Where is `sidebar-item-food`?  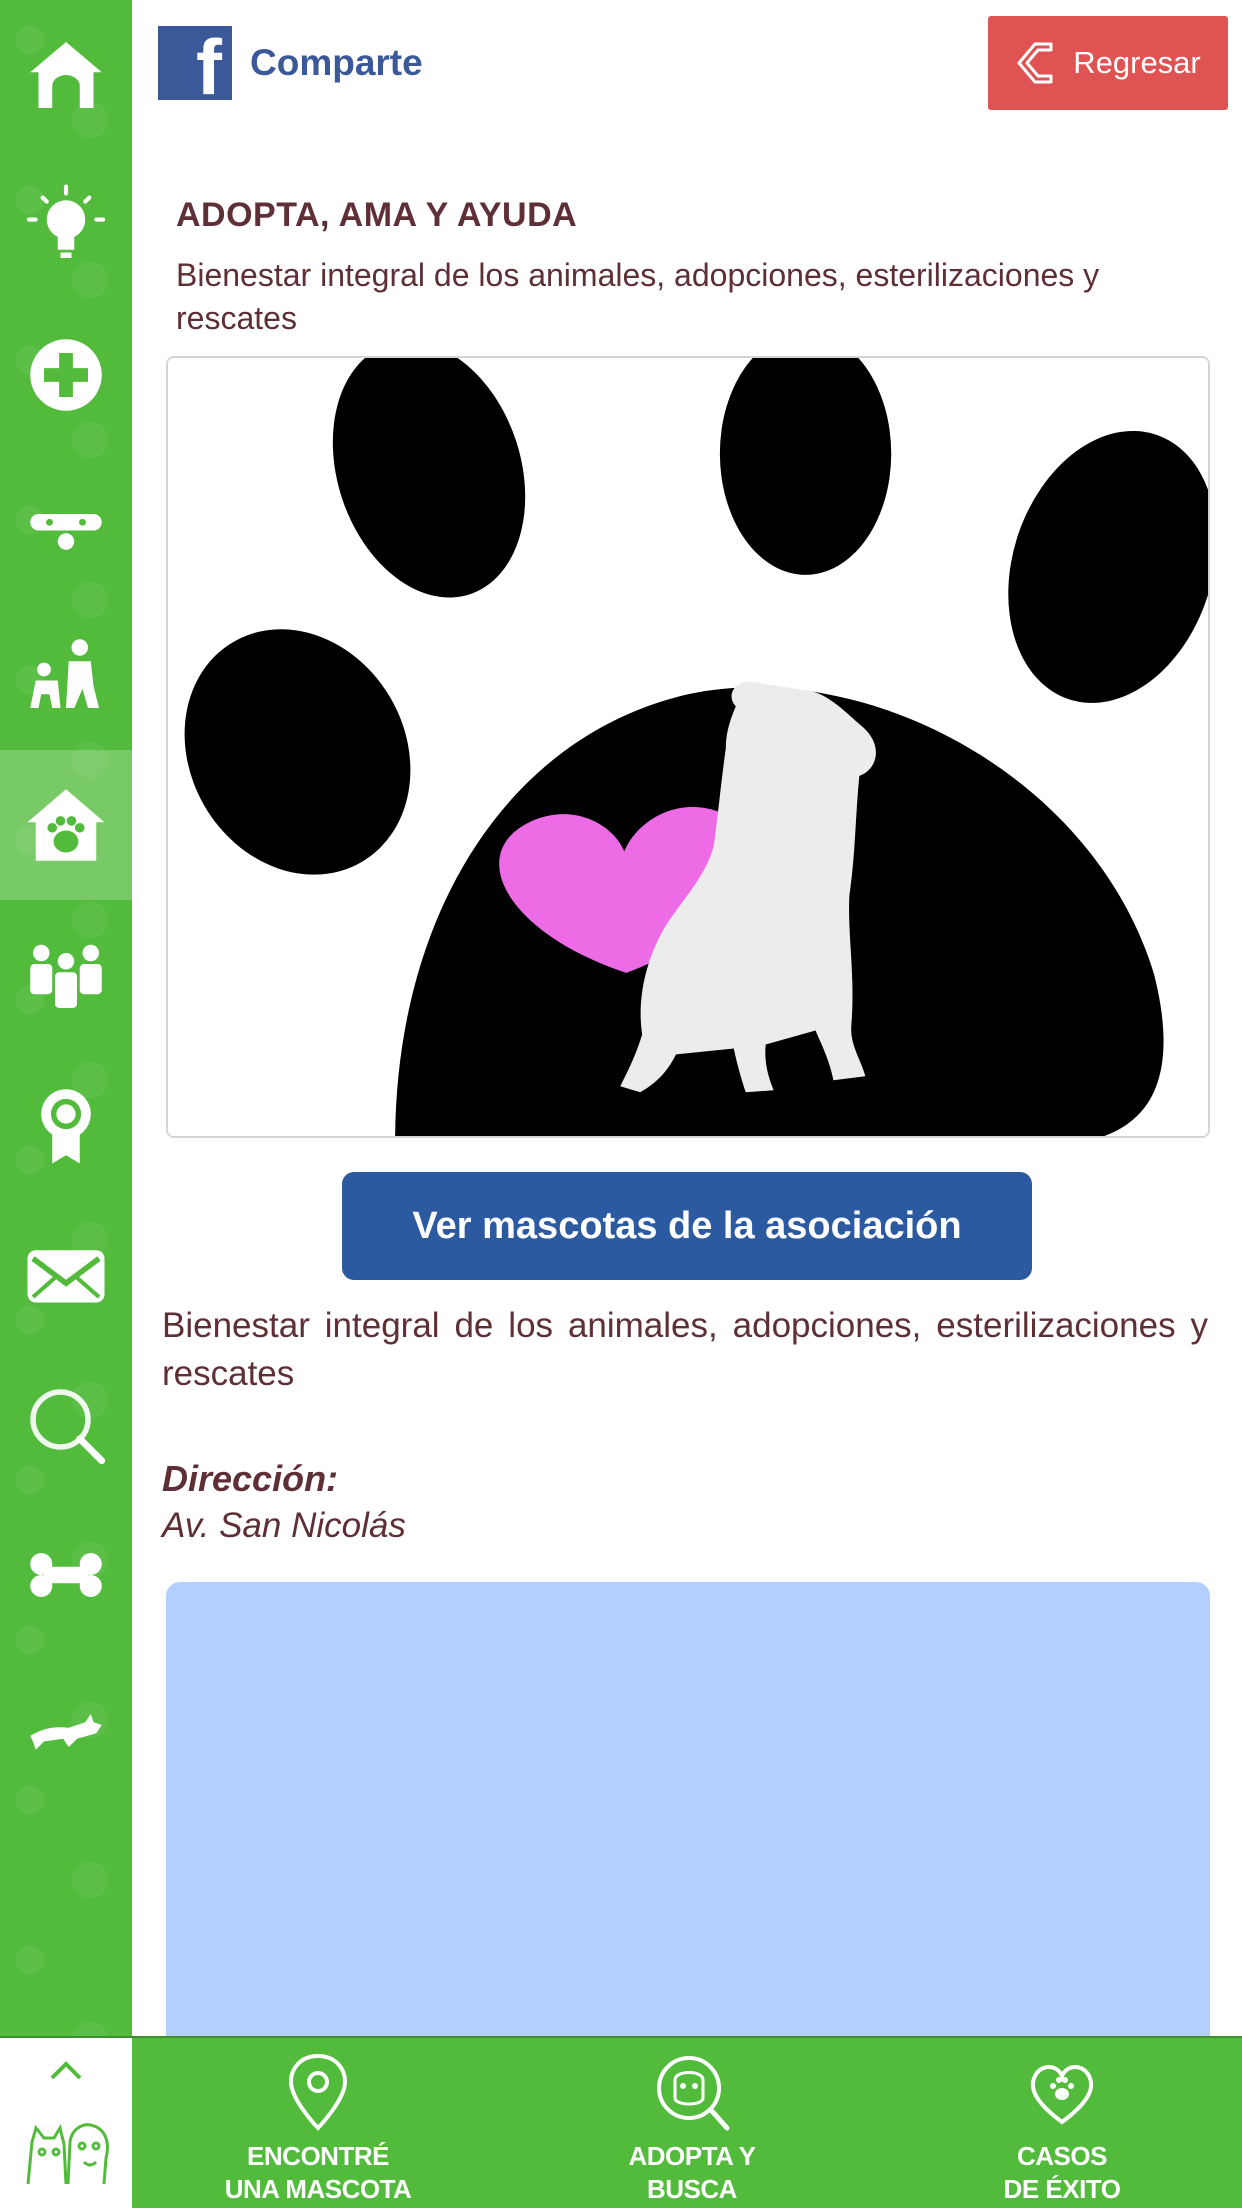
sidebar-item-food is located at coordinates (66, 1575).